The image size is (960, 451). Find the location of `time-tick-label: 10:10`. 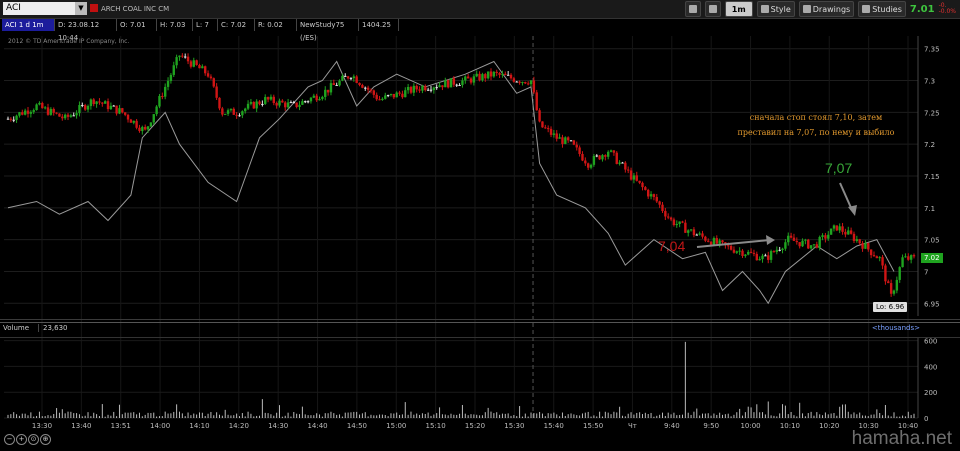

time-tick-label: 10:10 is located at coordinates (790, 426).